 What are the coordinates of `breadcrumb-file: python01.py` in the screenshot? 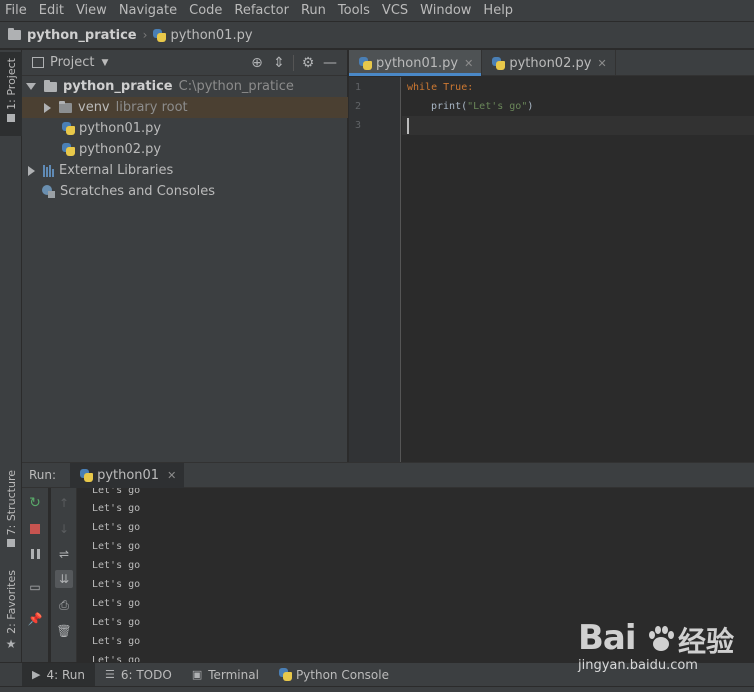 It's located at (211, 35).